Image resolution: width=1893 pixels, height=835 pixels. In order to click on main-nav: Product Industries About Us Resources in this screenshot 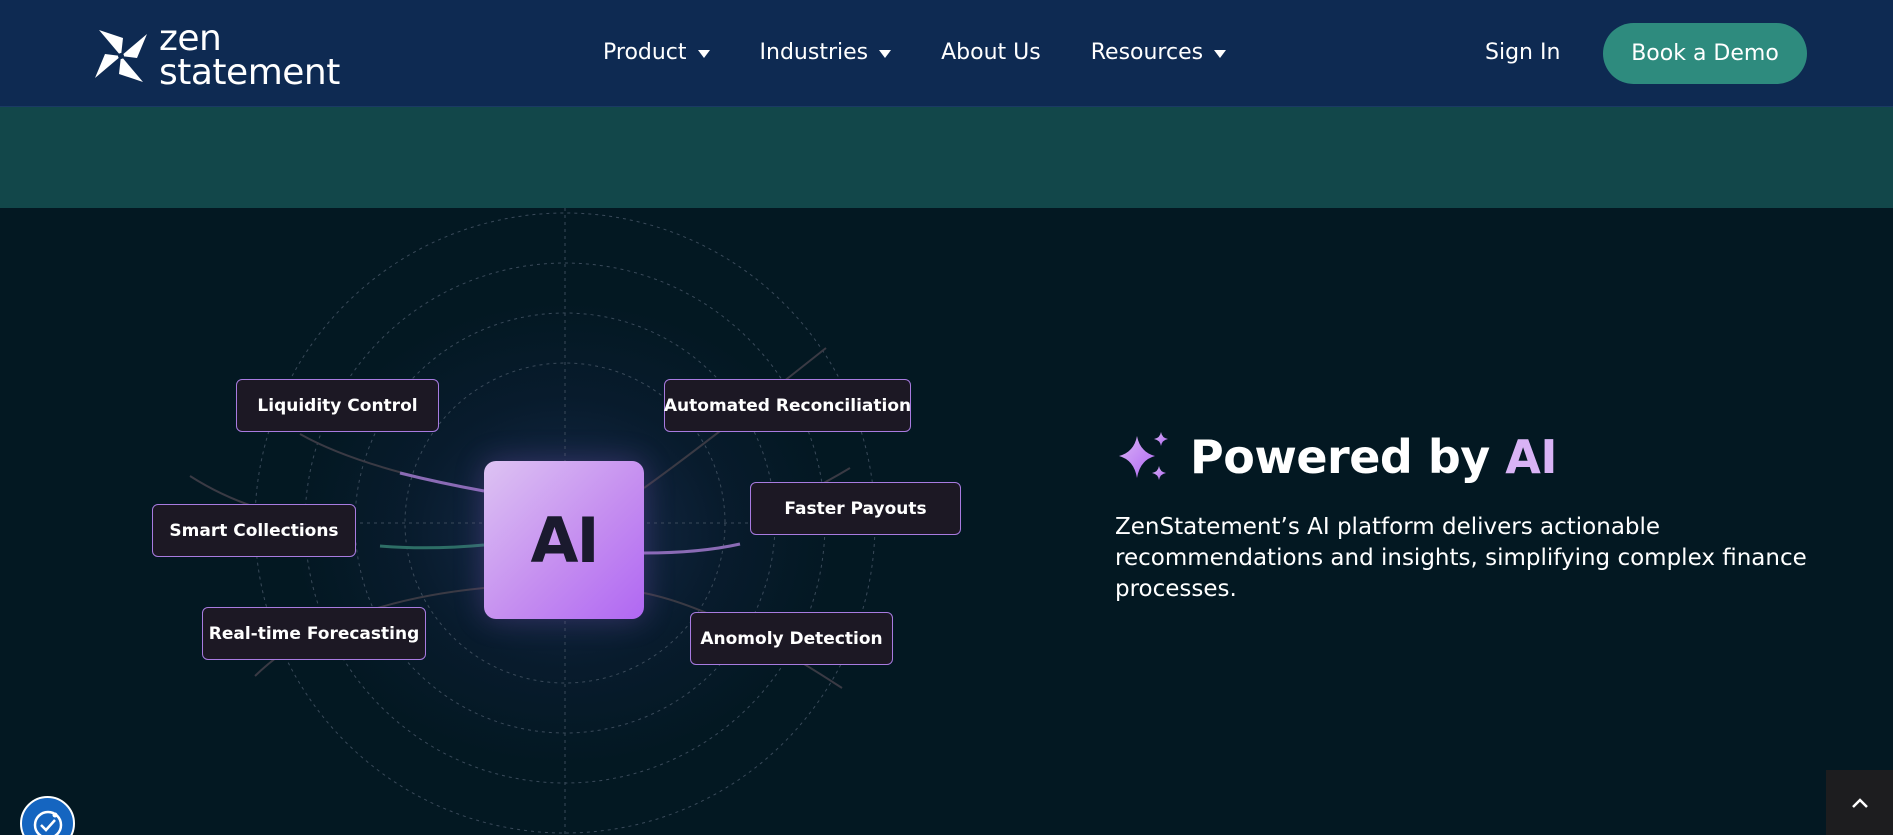, I will do `click(939, 52)`.